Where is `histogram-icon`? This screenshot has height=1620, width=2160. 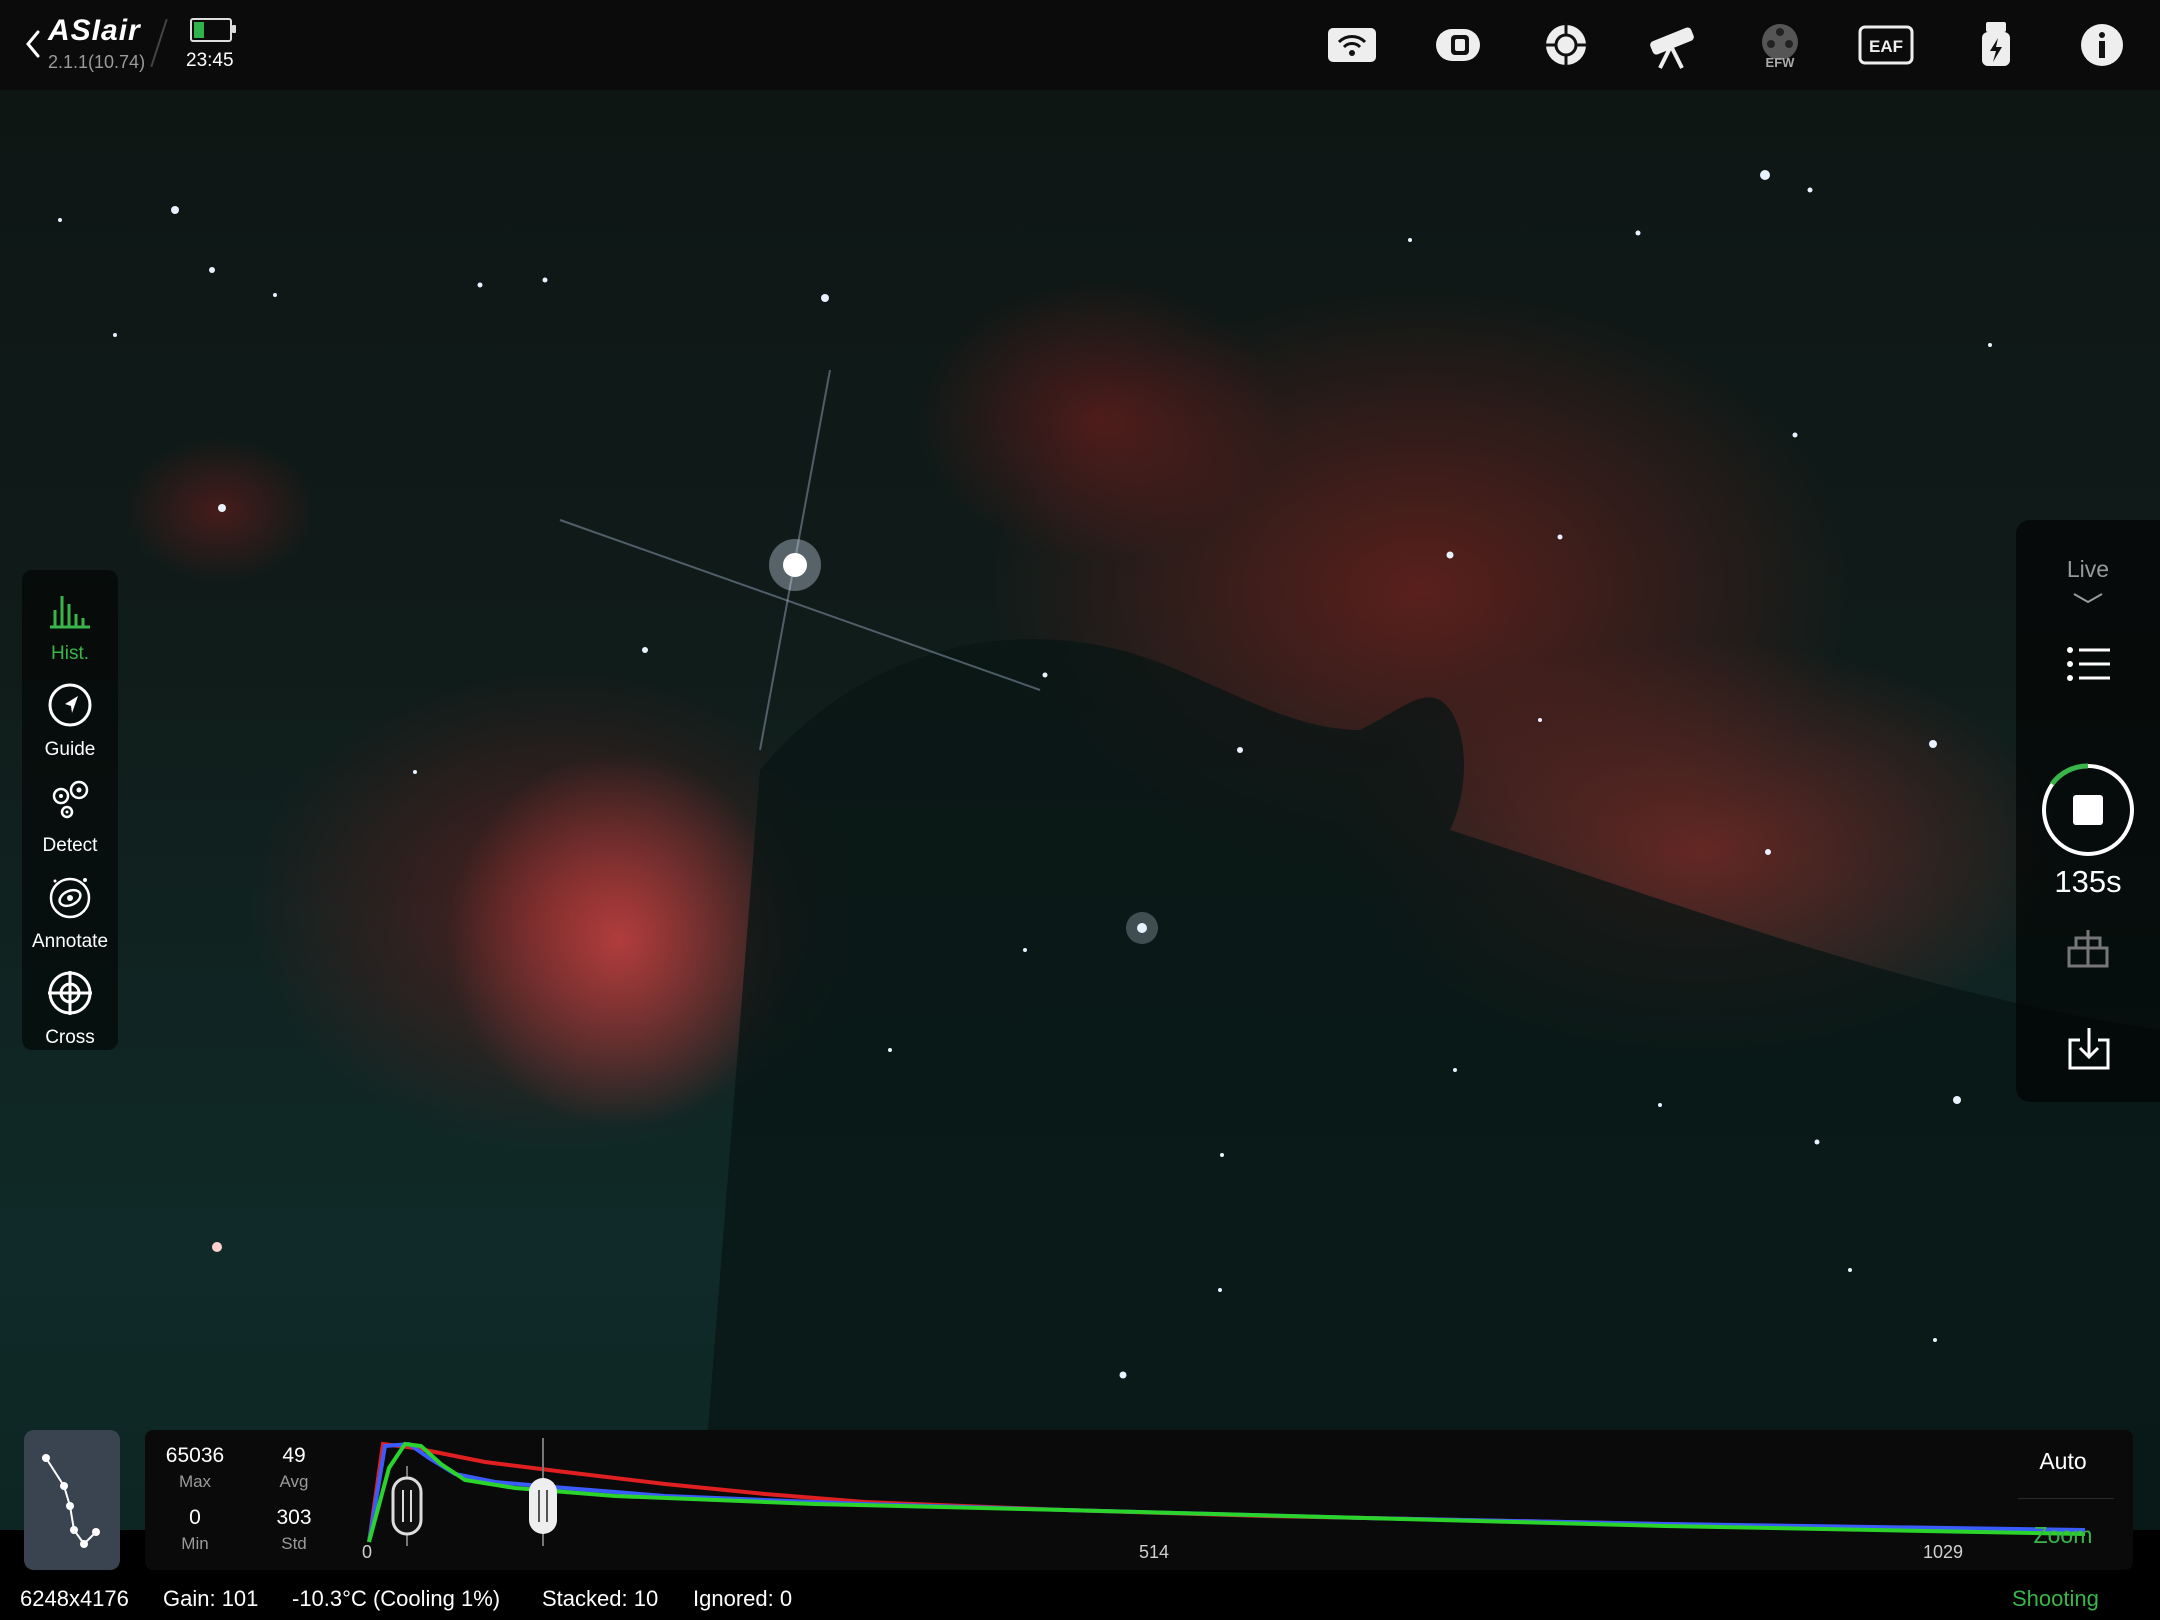 histogram-icon is located at coordinates (70, 612).